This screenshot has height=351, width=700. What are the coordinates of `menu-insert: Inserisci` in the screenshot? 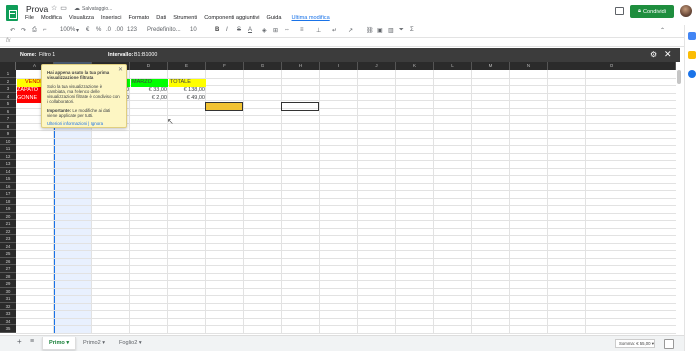 It's located at (111, 19).